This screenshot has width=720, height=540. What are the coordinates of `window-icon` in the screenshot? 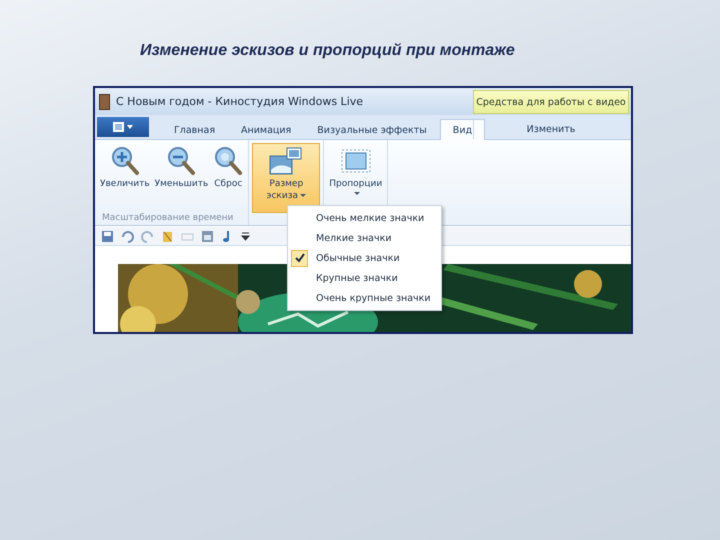 It's located at (207, 236).